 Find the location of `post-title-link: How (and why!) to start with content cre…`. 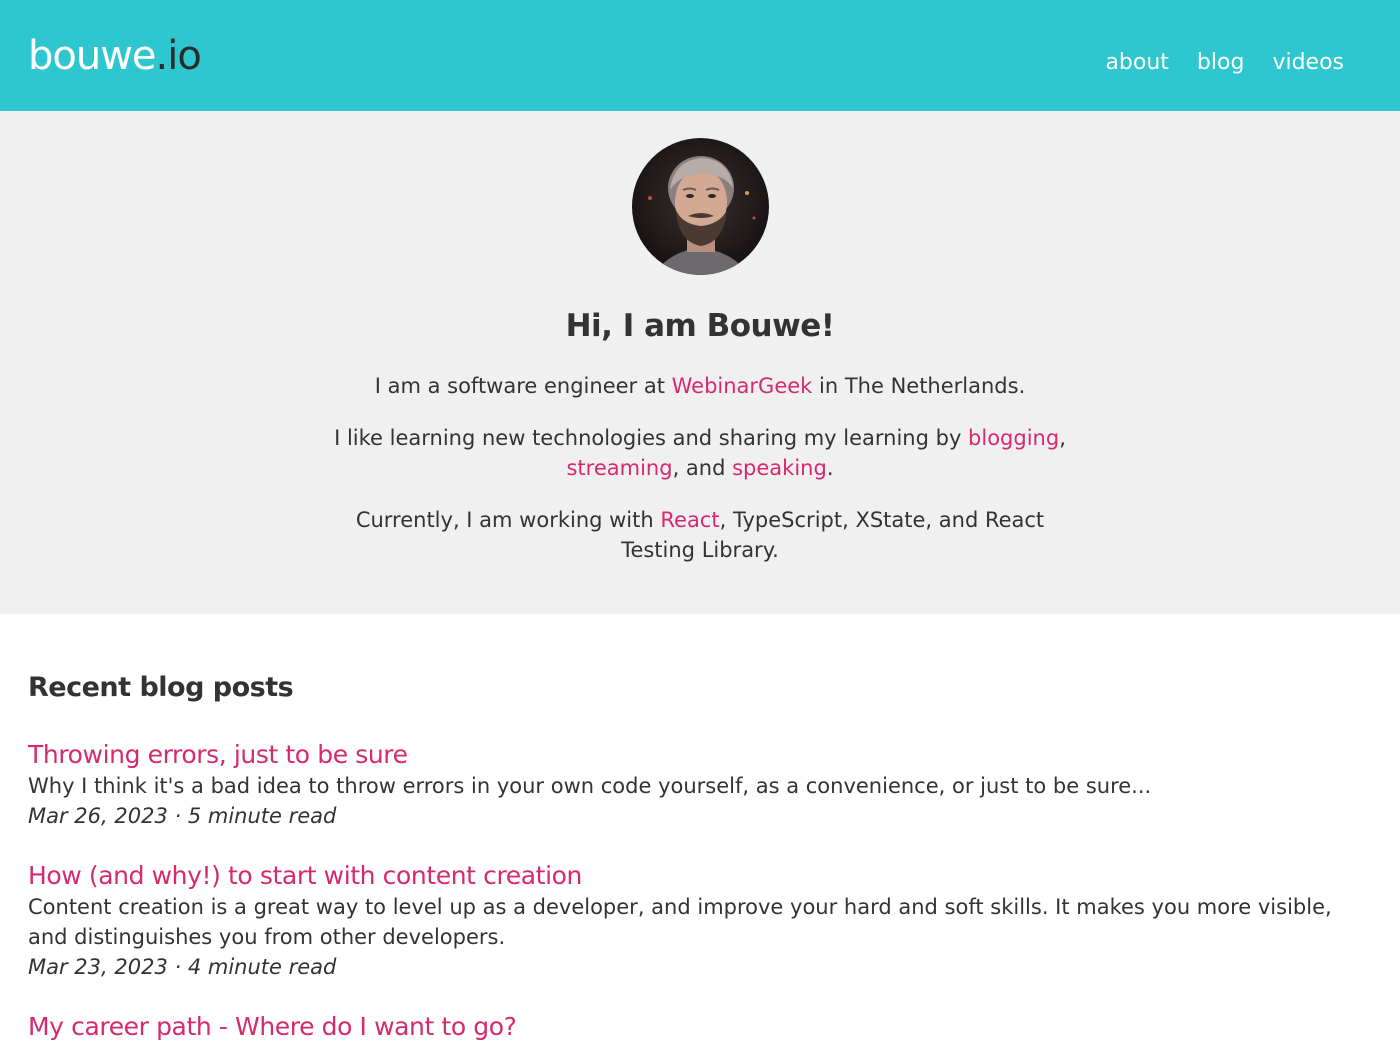

post-title-link: How (and why!) to start with content cre… is located at coordinates (700, 876).